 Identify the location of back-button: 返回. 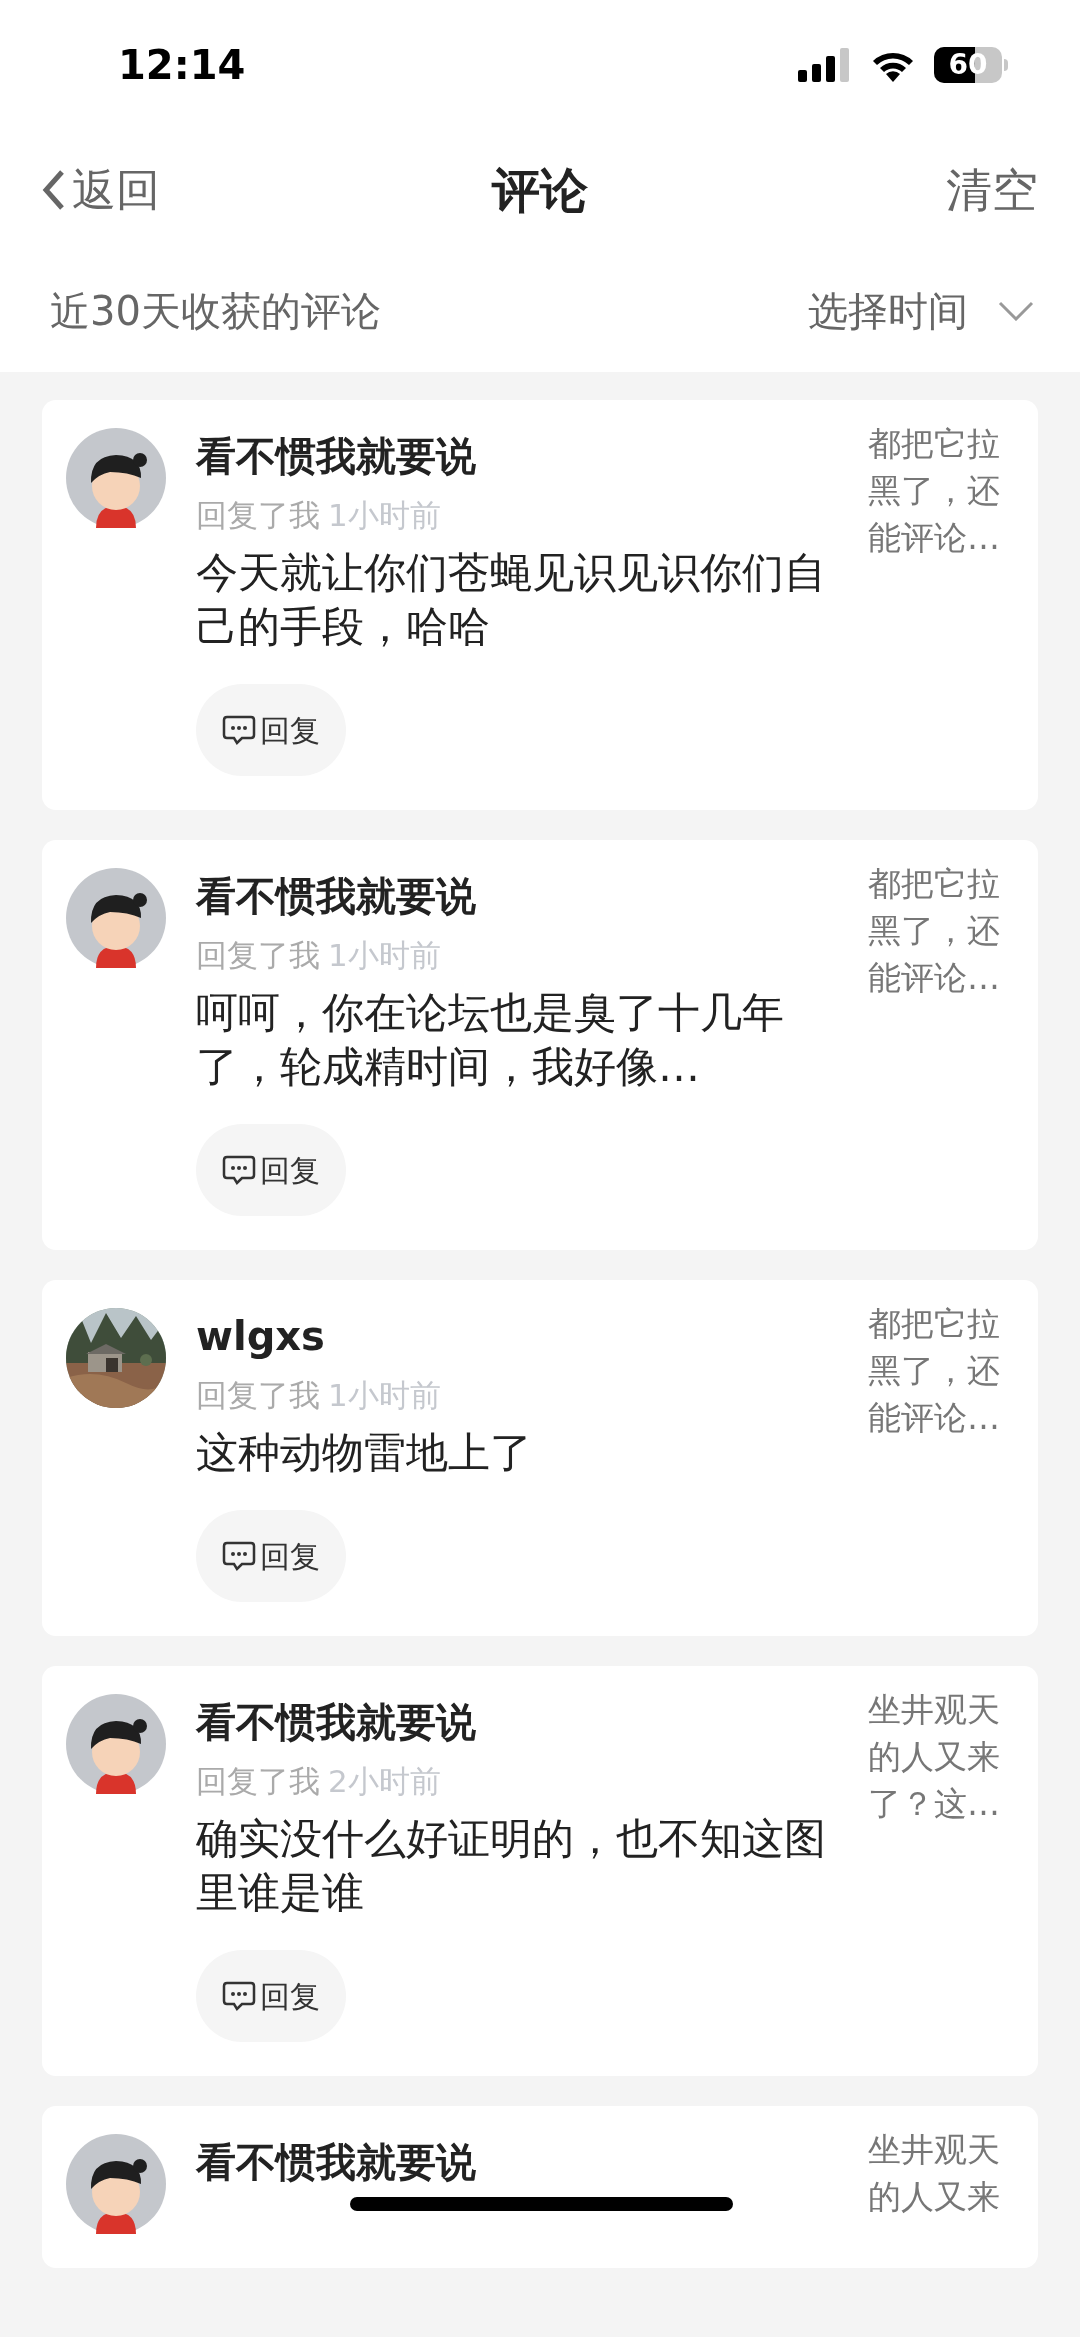
(101, 190).